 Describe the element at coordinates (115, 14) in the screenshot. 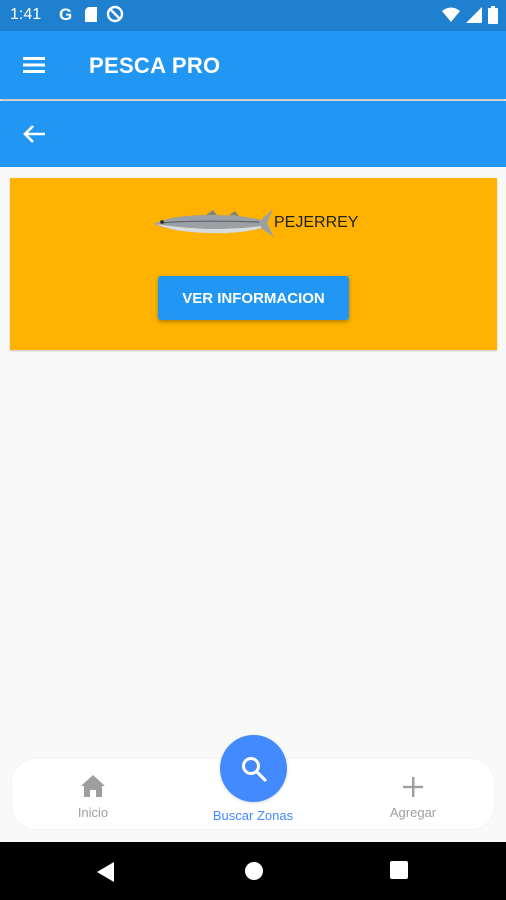

I see `do-not-disturb-icon` at that location.